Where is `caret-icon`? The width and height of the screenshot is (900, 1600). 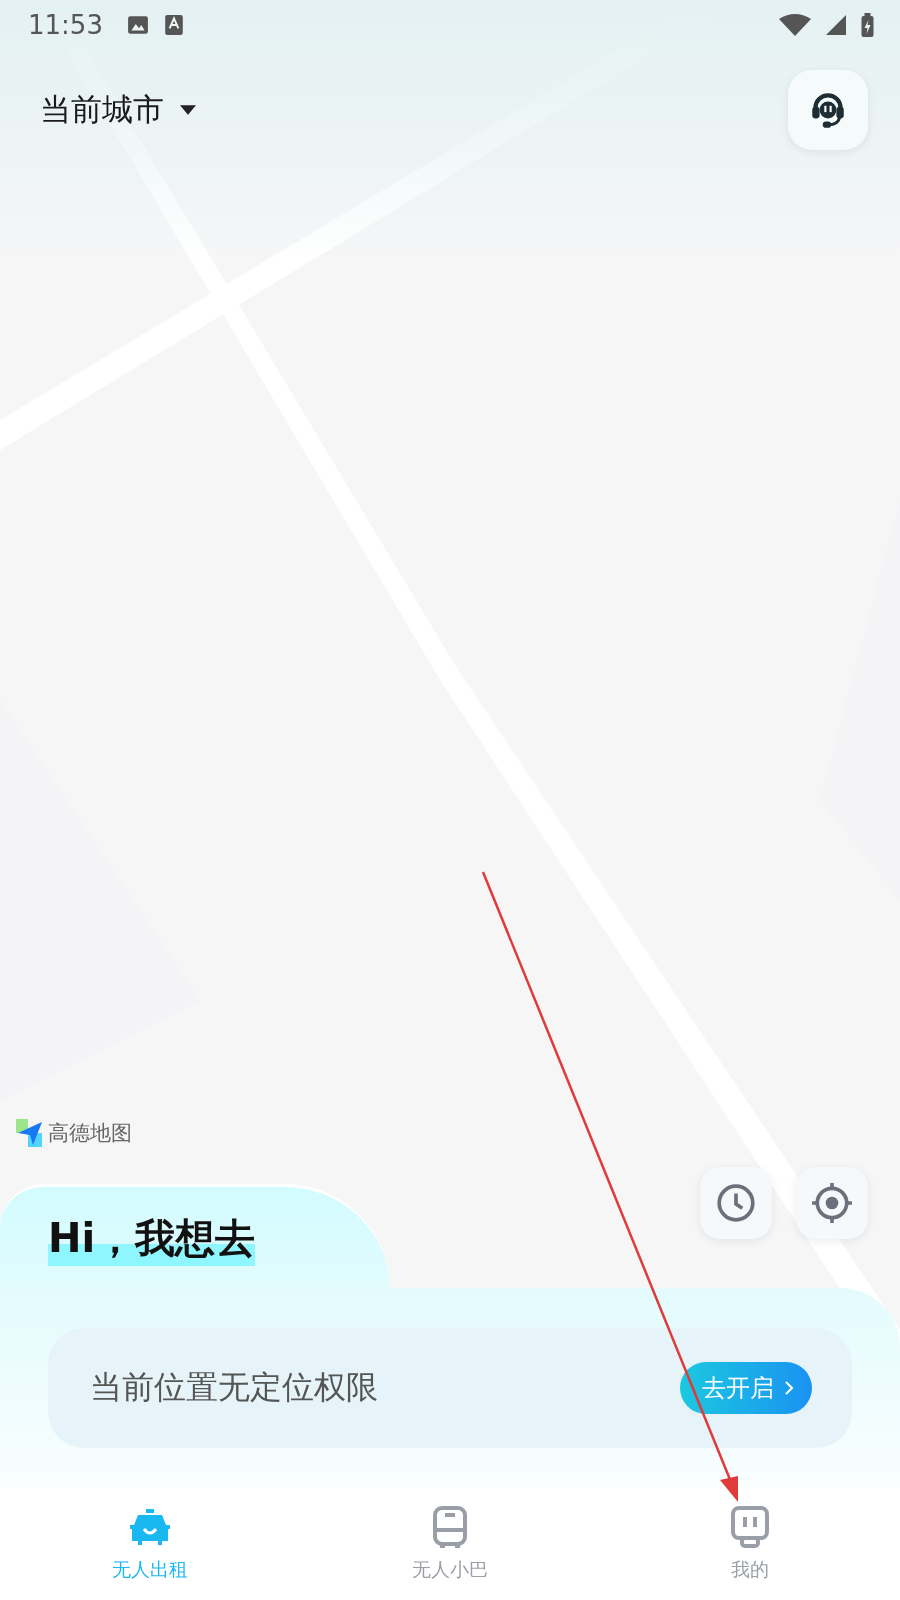 caret-icon is located at coordinates (188, 110).